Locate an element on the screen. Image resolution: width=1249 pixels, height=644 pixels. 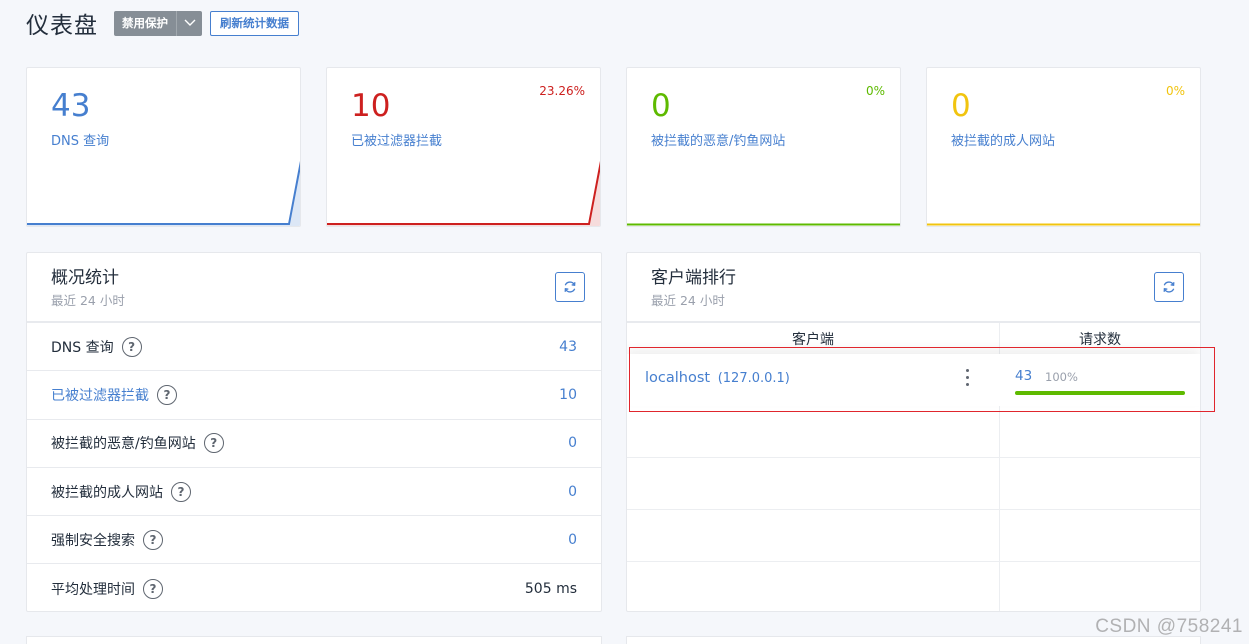
page-title: 仪表盘 is located at coordinates (62, 26).